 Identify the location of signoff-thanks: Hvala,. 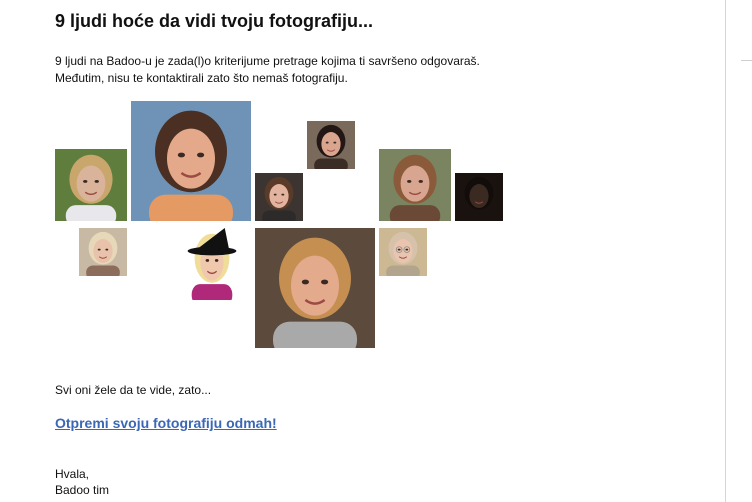
(72, 474).